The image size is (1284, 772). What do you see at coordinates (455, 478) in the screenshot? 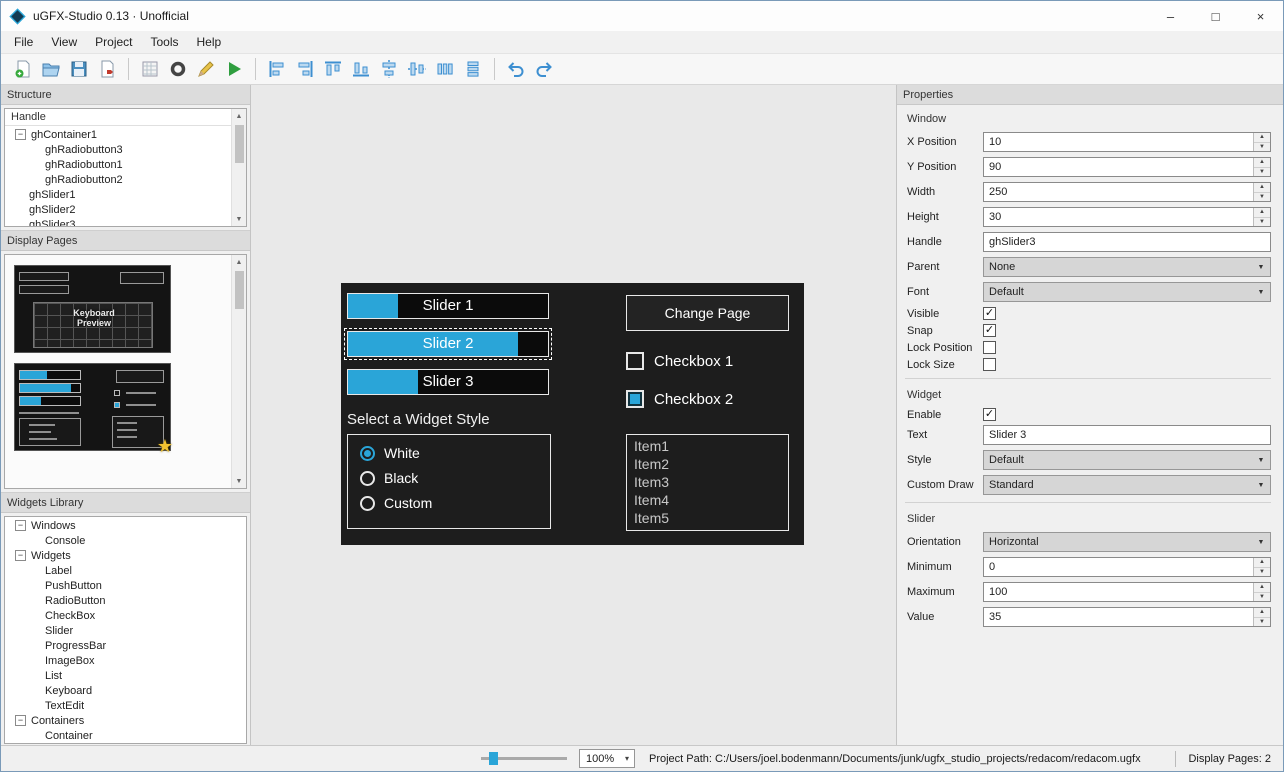
I see `canvas-radio-black: Black` at bounding box center [455, 478].